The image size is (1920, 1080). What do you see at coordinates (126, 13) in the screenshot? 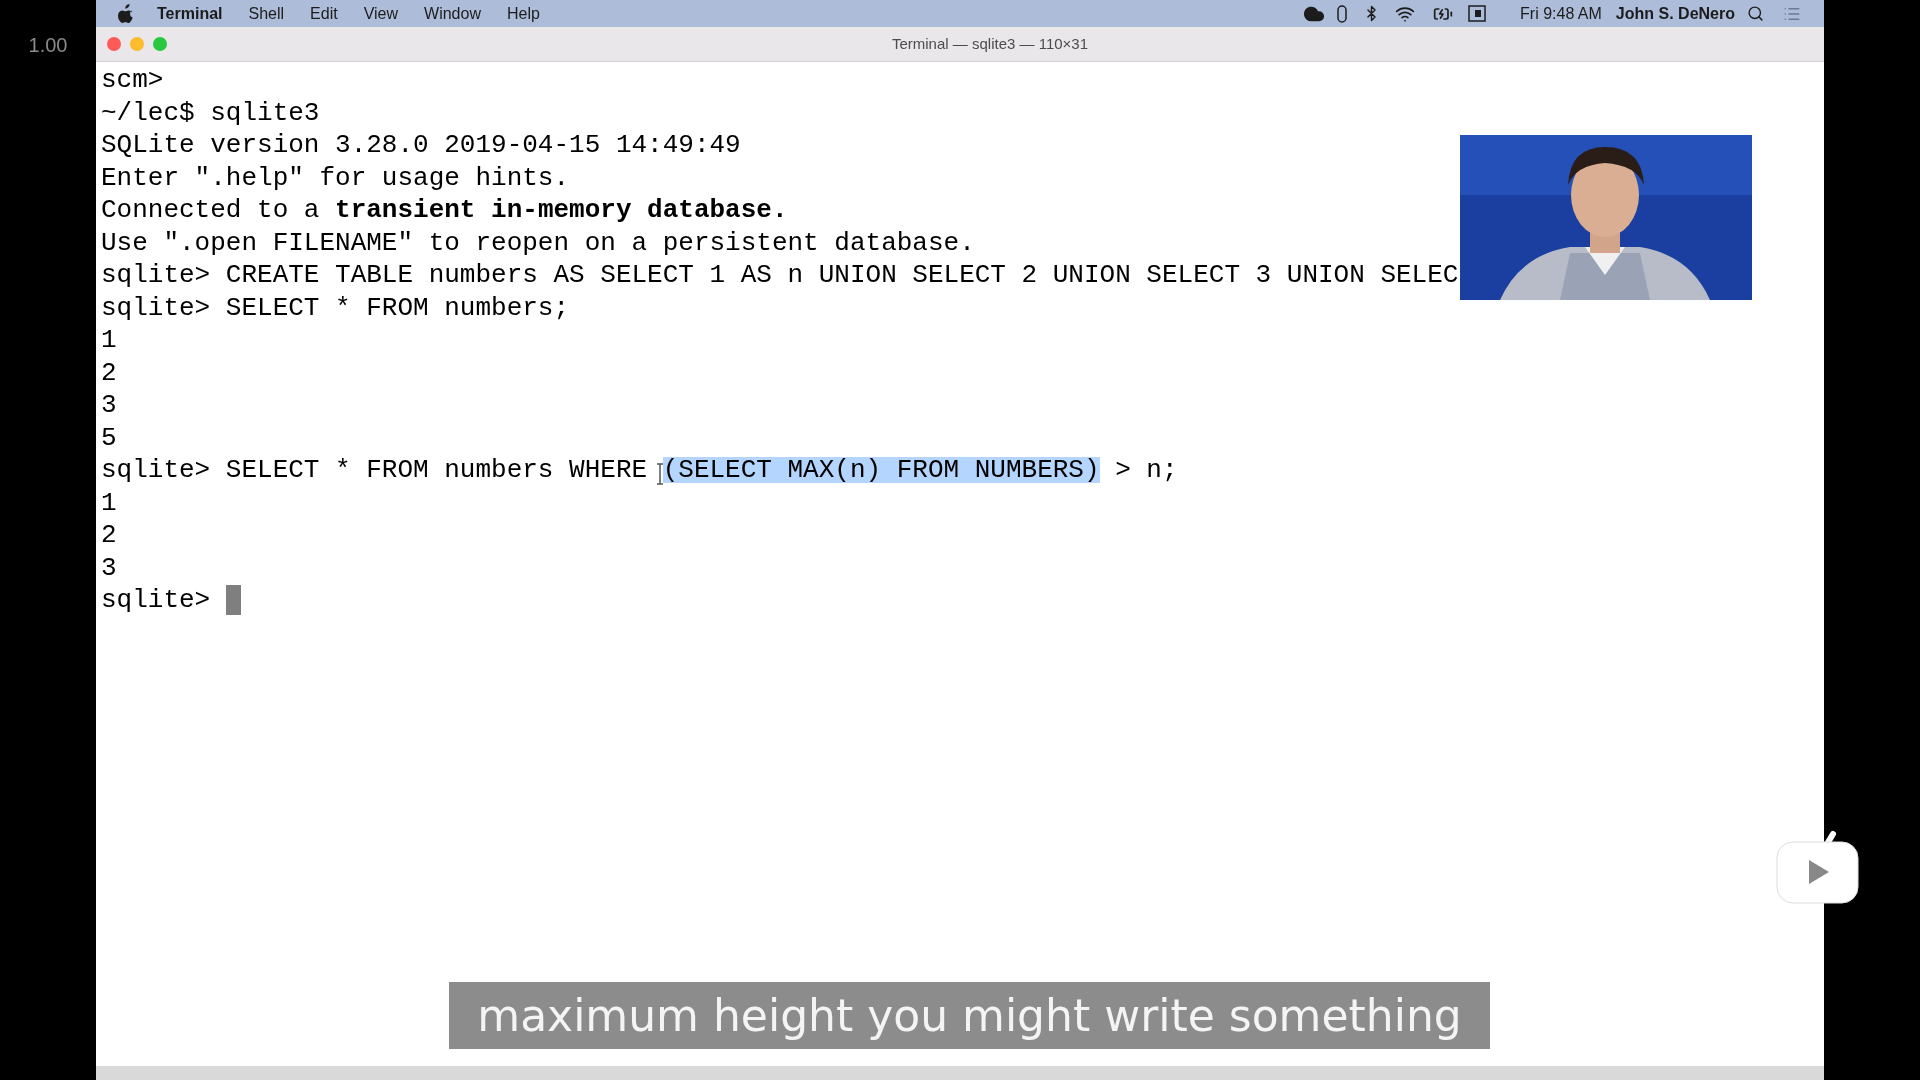
I see `apple-icon` at bounding box center [126, 13].